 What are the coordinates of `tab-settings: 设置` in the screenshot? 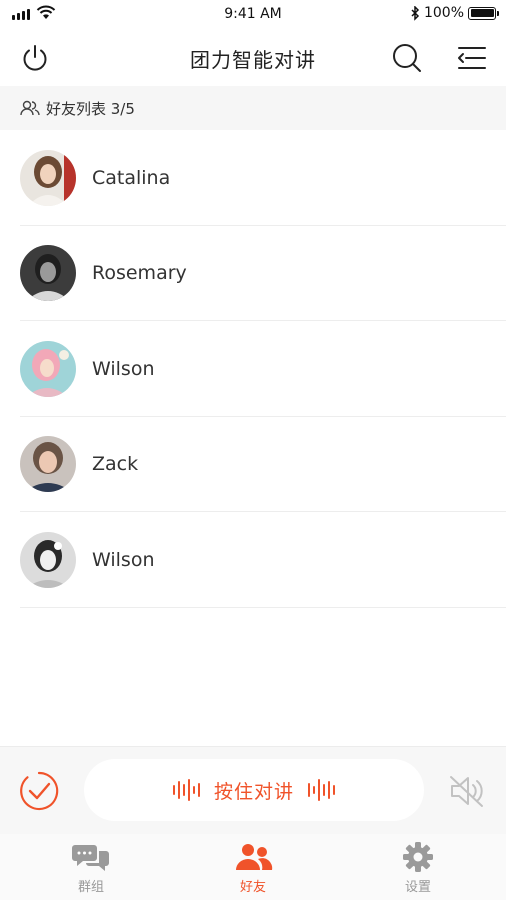 It's located at (418, 869).